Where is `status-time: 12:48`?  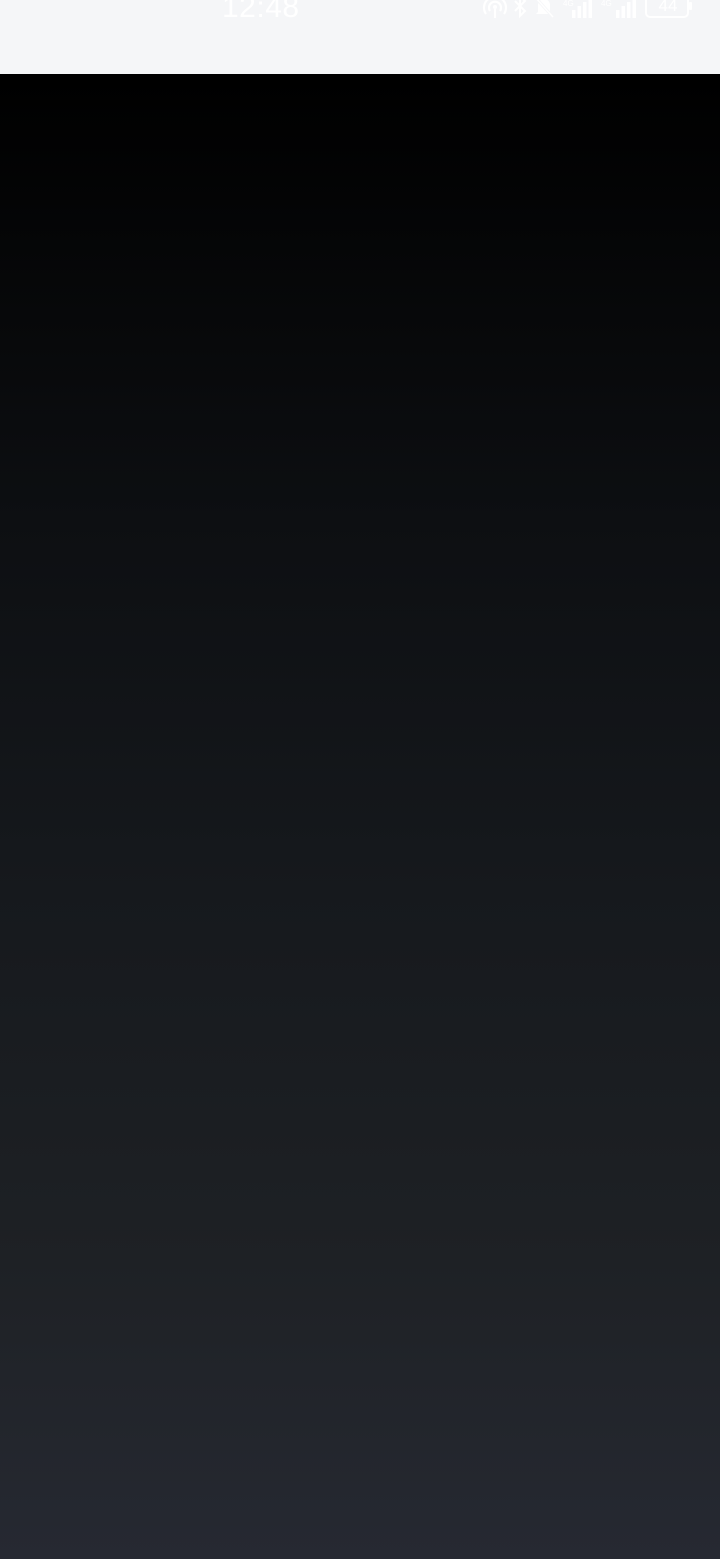 status-time: 12:48 is located at coordinates (261, 12).